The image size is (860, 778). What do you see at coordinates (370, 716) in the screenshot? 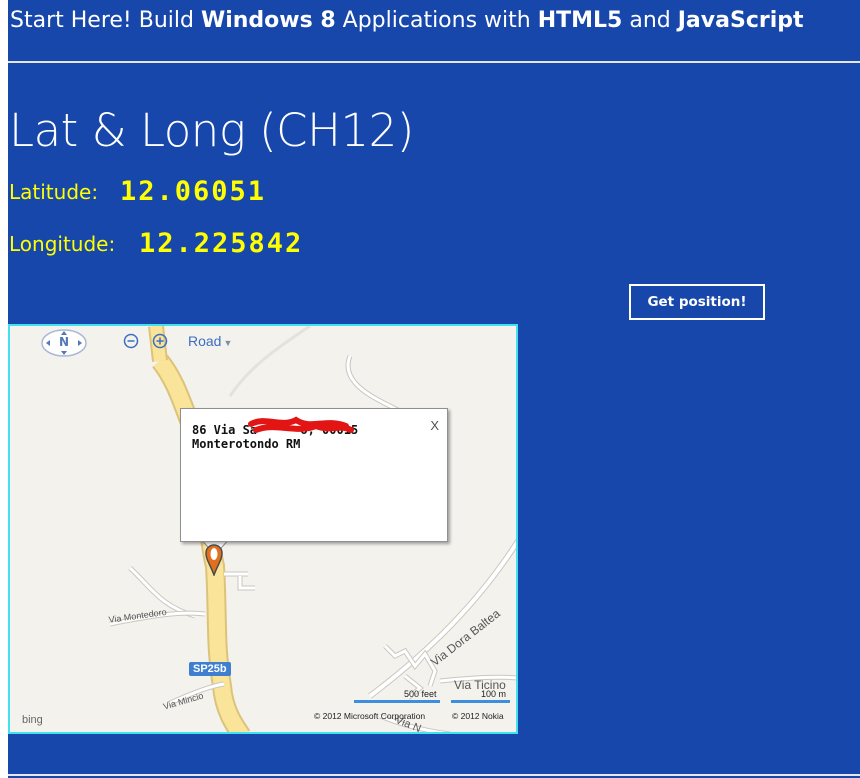
I see `copyright-microsoft: © 2012 Microsoft Corporation` at bounding box center [370, 716].